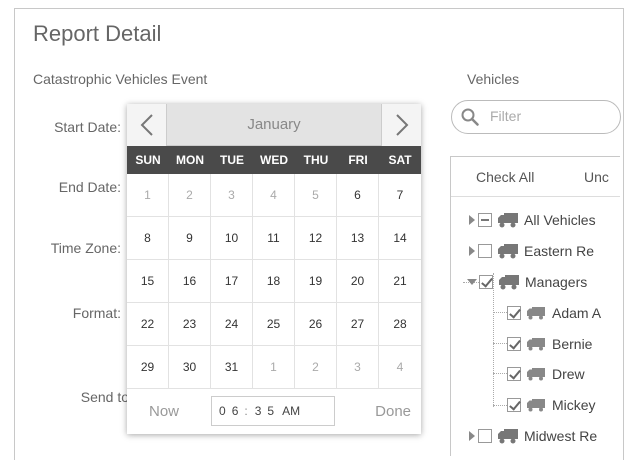 This screenshot has height=462, width=628. I want to click on day-cell: 22, so click(148, 324).